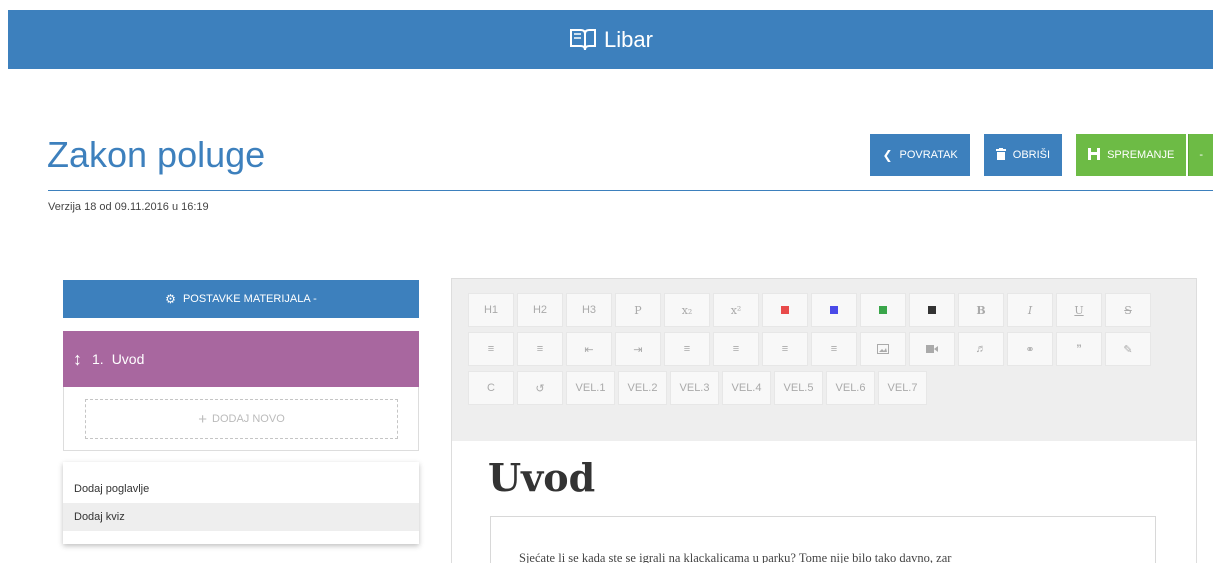 The height and width of the screenshot is (563, 1213). Describe the element at coordinates (241, 517) in the screenshot. I see `menu-item-add-quiz: Dodaj kviz` at that location.